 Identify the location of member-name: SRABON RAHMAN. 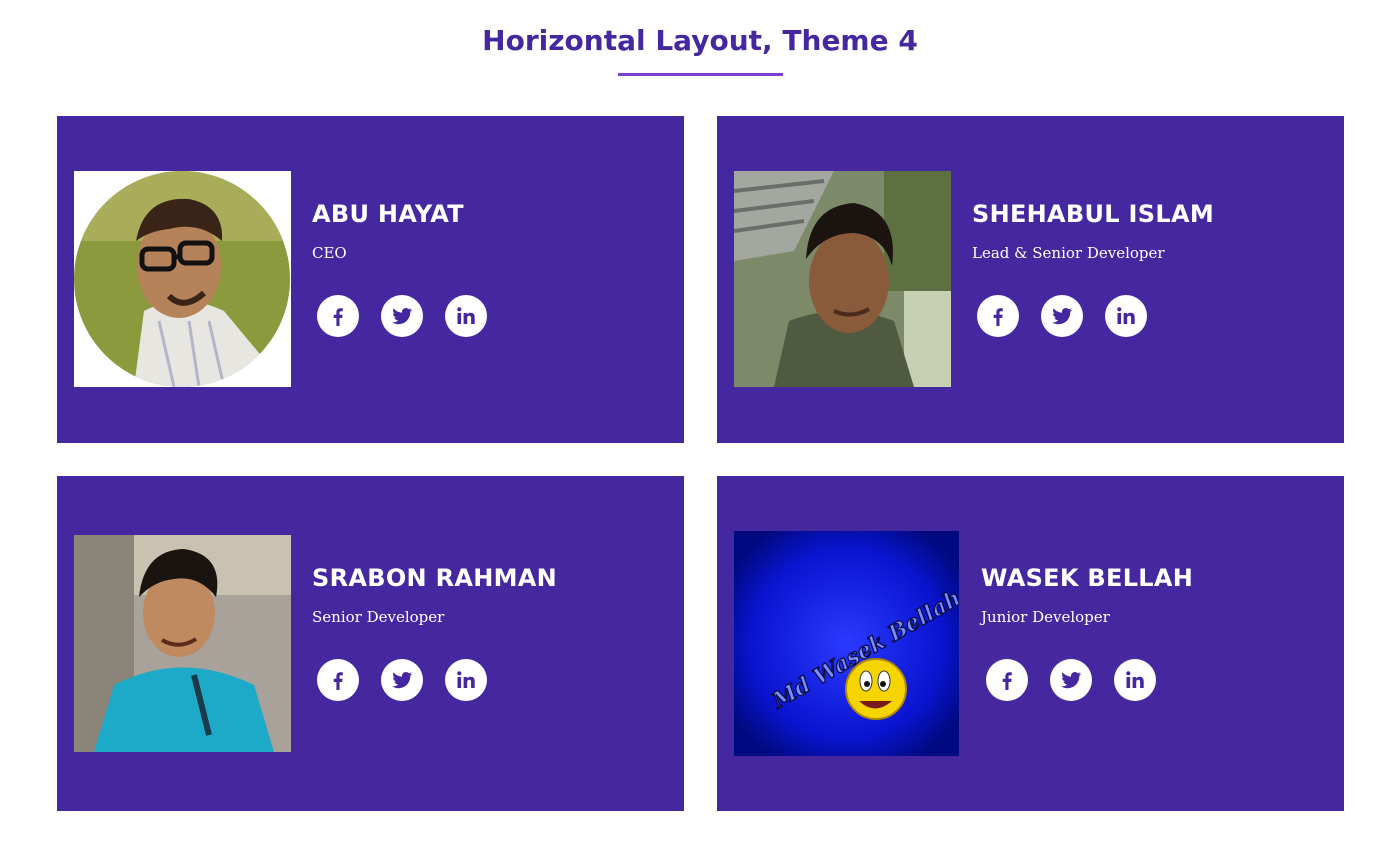
(435, 578).